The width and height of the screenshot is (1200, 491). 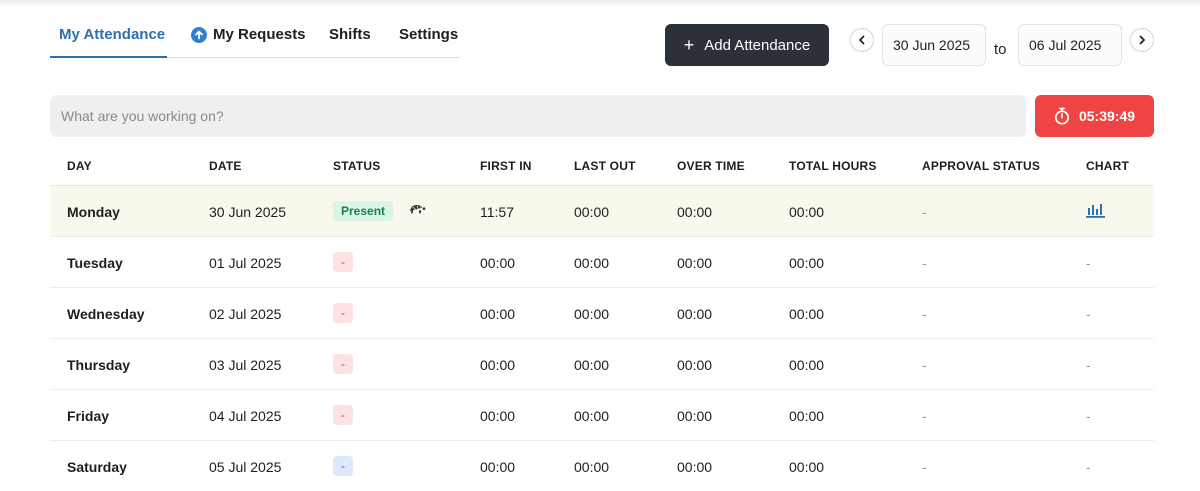 I want to click on tab-label: Shifts, so click(x=350, y=34).